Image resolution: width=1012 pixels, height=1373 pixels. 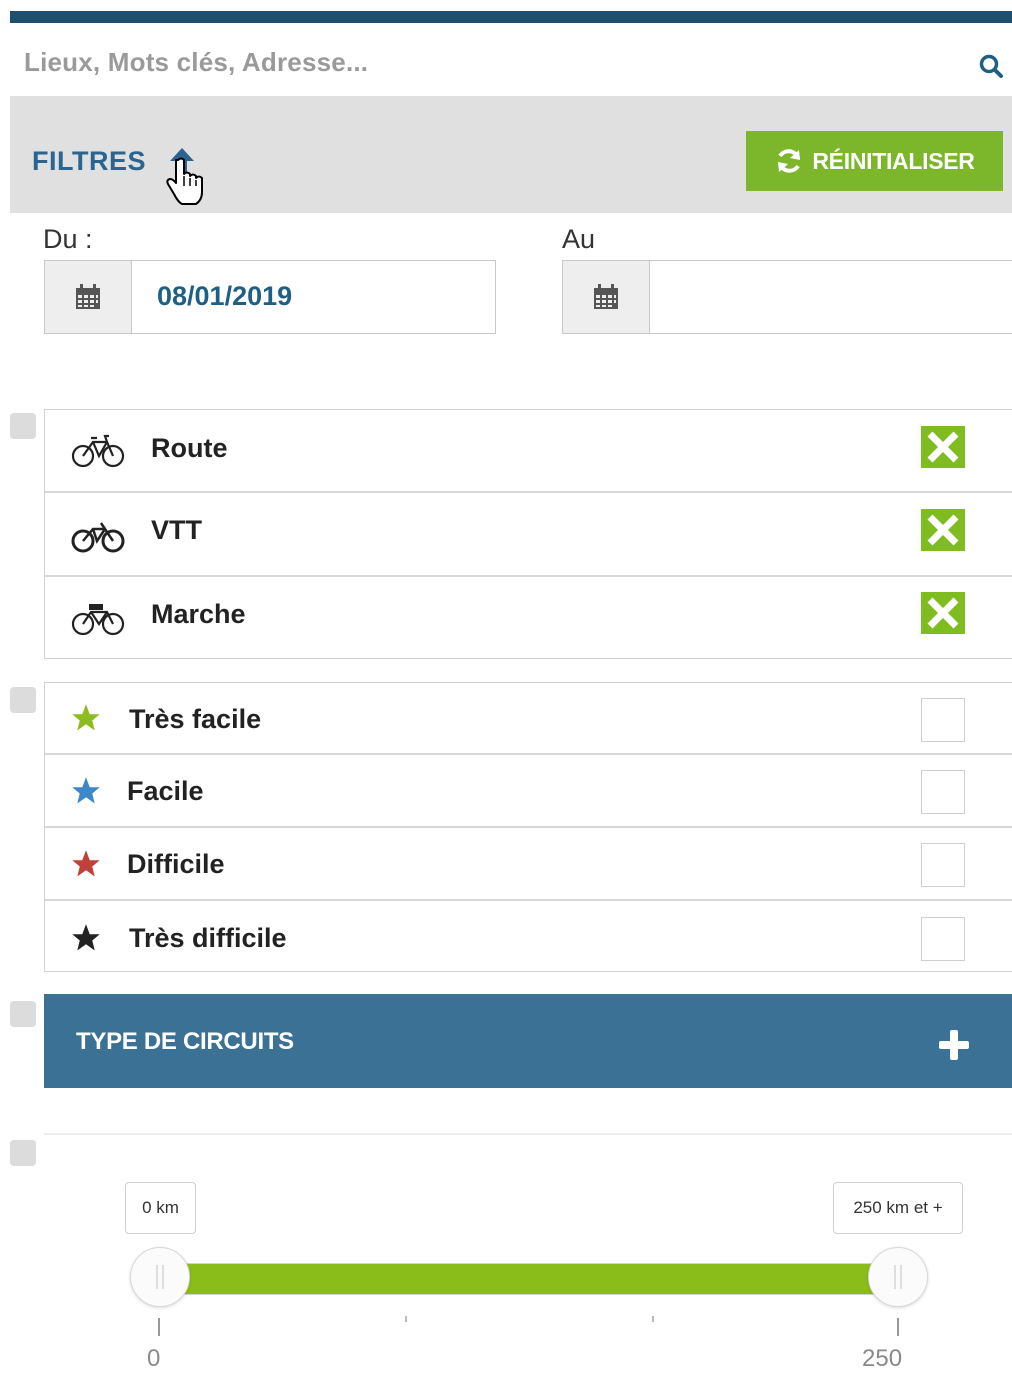 I want to click on road-bike-icon, so click(x=98, y=451).